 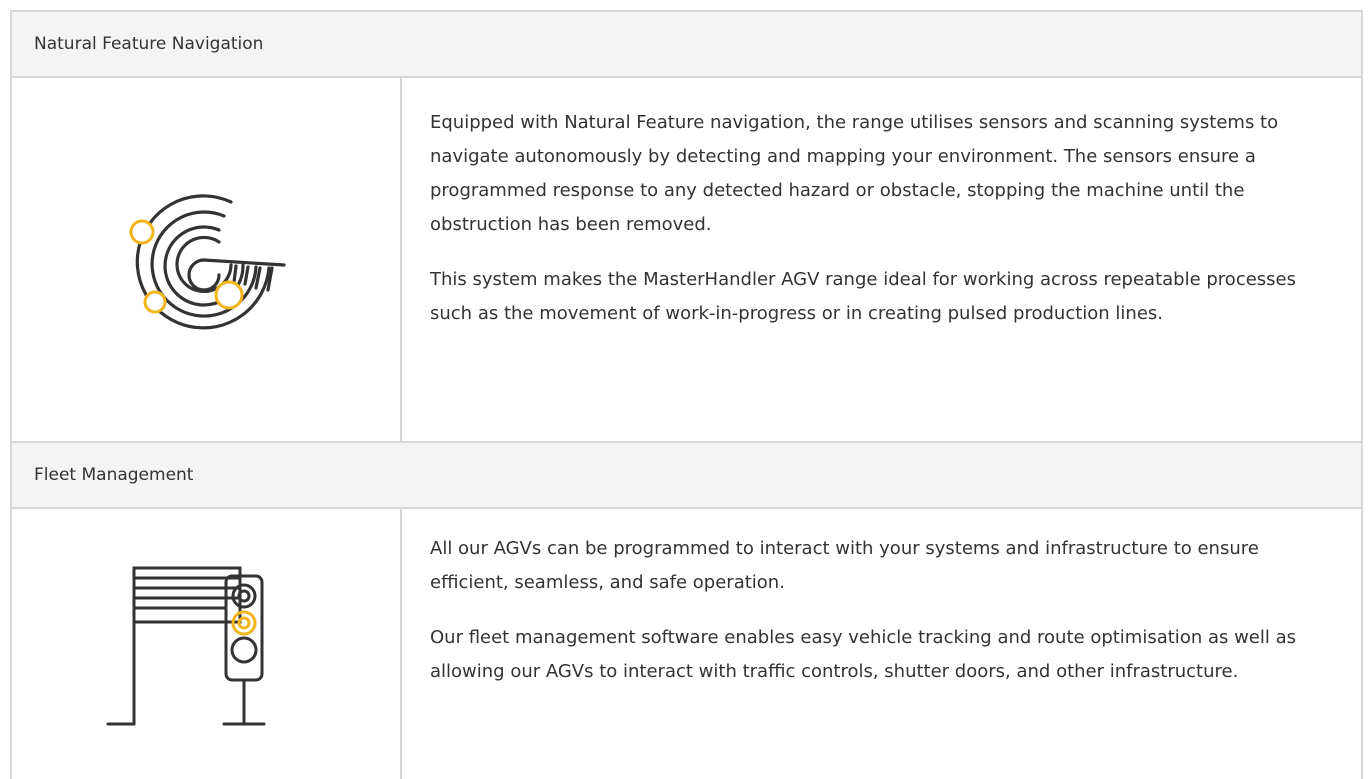 I want to click on section-title: Fleet Management, so click(x=114, y=475).